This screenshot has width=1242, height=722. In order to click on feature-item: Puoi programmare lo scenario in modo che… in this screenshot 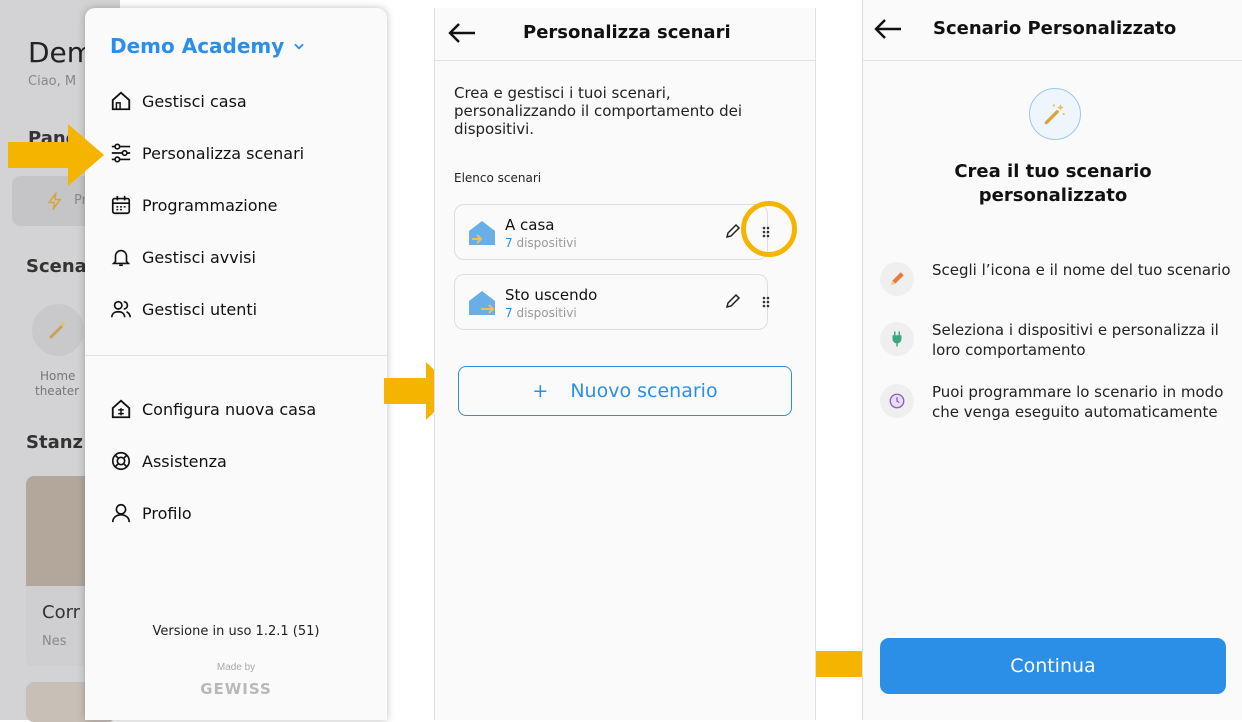, I will do `click(1055, 412)`.